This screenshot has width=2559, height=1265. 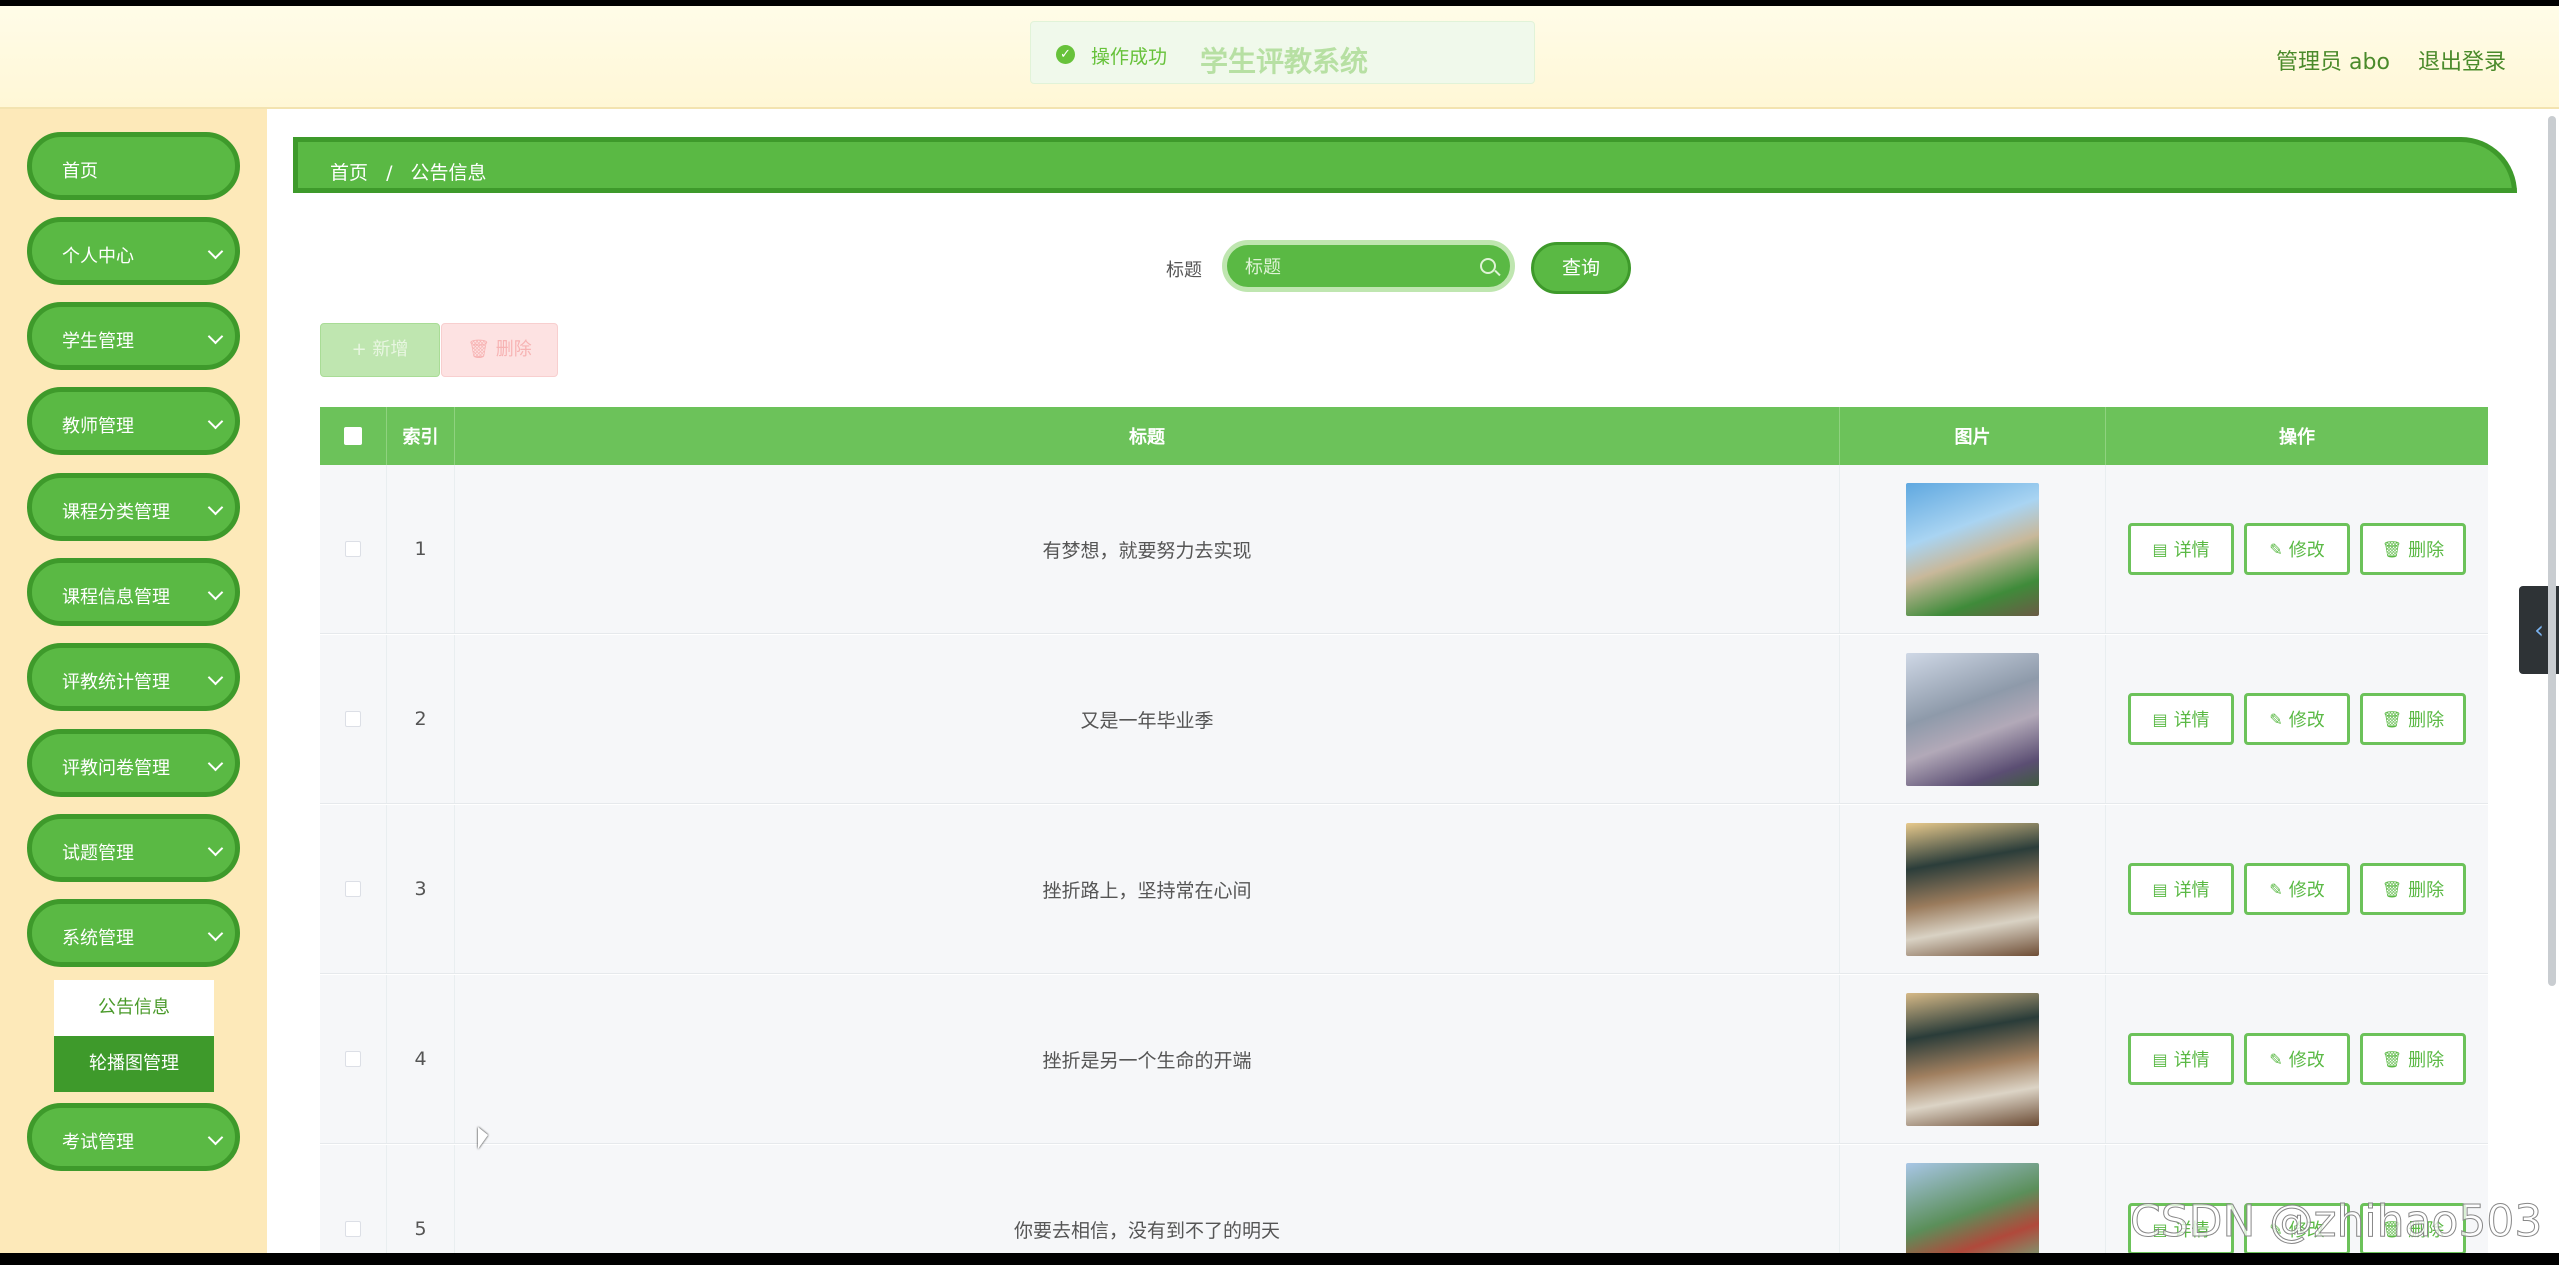 What do you see at coordinates (353, 436) in the screenshot?
I see `select-all-checkbox` at bounding box center [353, 436].